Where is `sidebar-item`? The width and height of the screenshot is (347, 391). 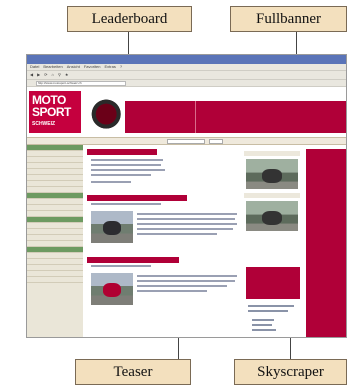 sidebar-item is located at coordinates (55, 280).